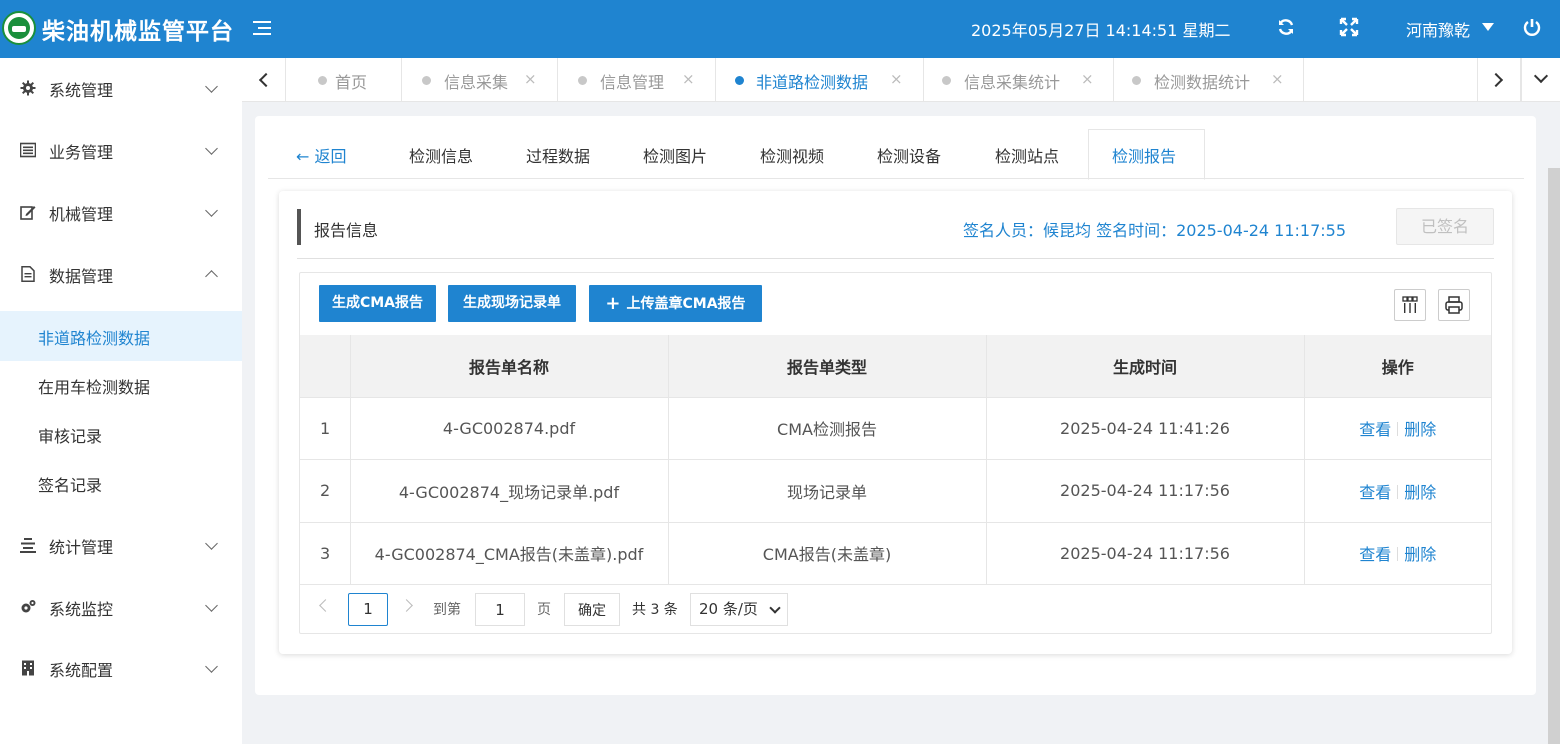  Describe the element at coordinates (500, 609) in the screenshot. I see `goto-page-input` at that location.